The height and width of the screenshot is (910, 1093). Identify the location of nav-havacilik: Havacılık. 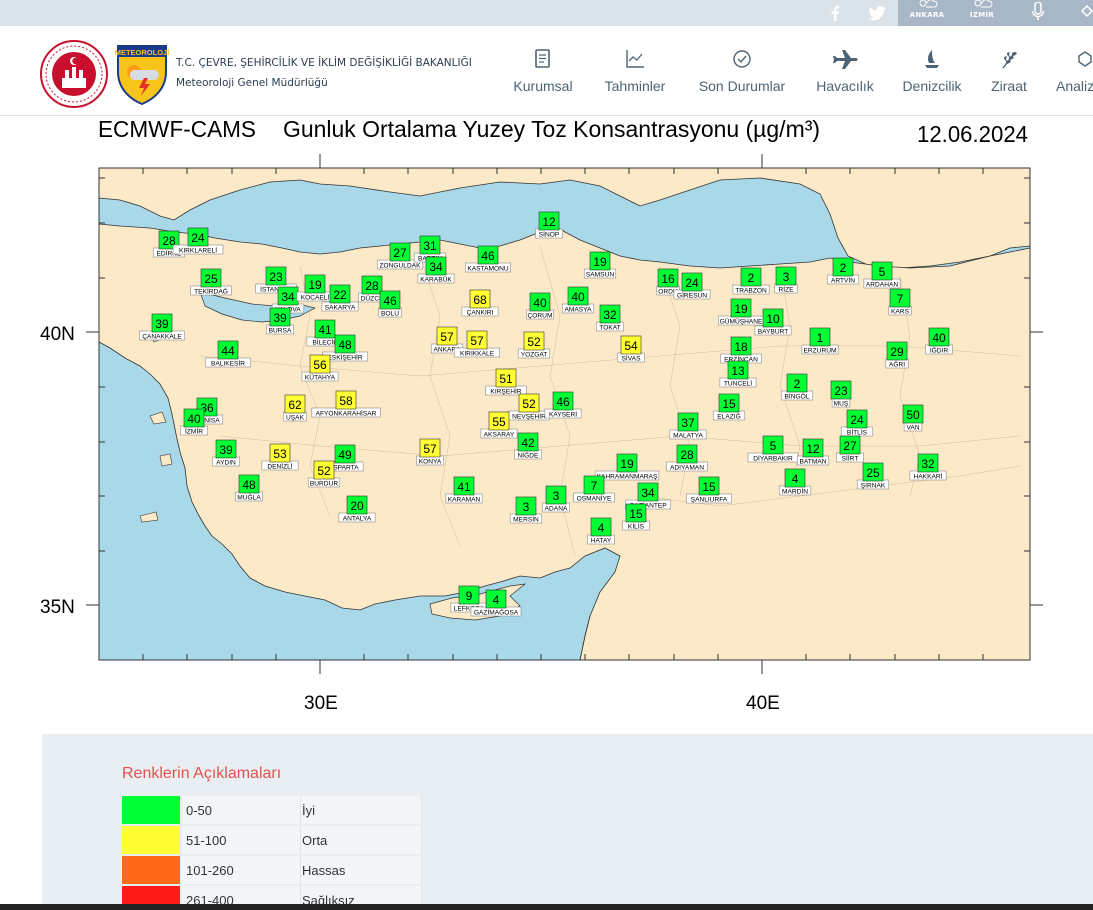
(845, 73).